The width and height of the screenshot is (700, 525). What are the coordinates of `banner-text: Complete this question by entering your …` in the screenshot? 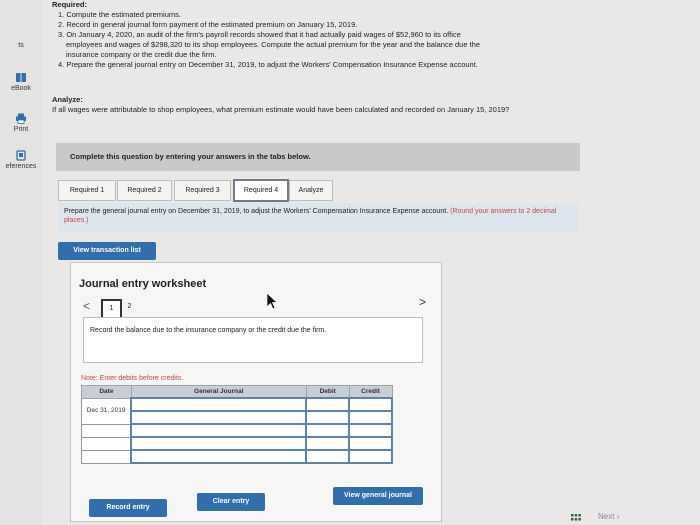 It's located at (190, 156).